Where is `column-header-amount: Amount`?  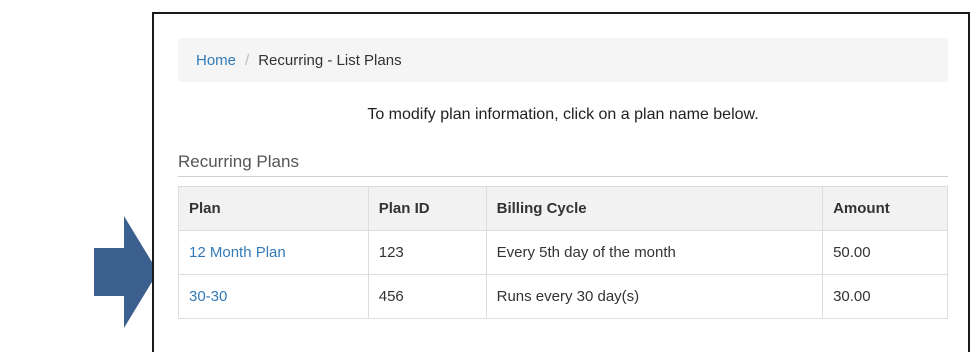
column-header-amount: Amount is located at coordinates (885, 208).